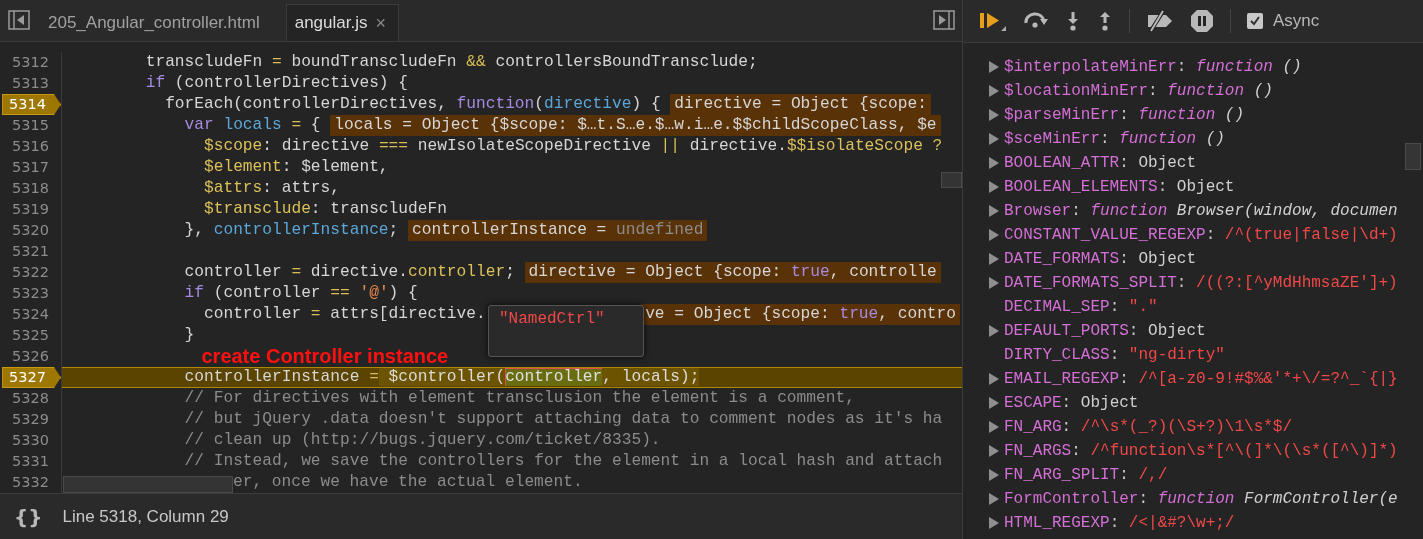 This screenshot has width=1423, height=539. What do you see at coordinates (573, 146) in the screenshot?
I see `code-line: $scope: directive === newIsolateScopeDirective || directive.$$isolateScope ?` at bounding box center [573, 146].